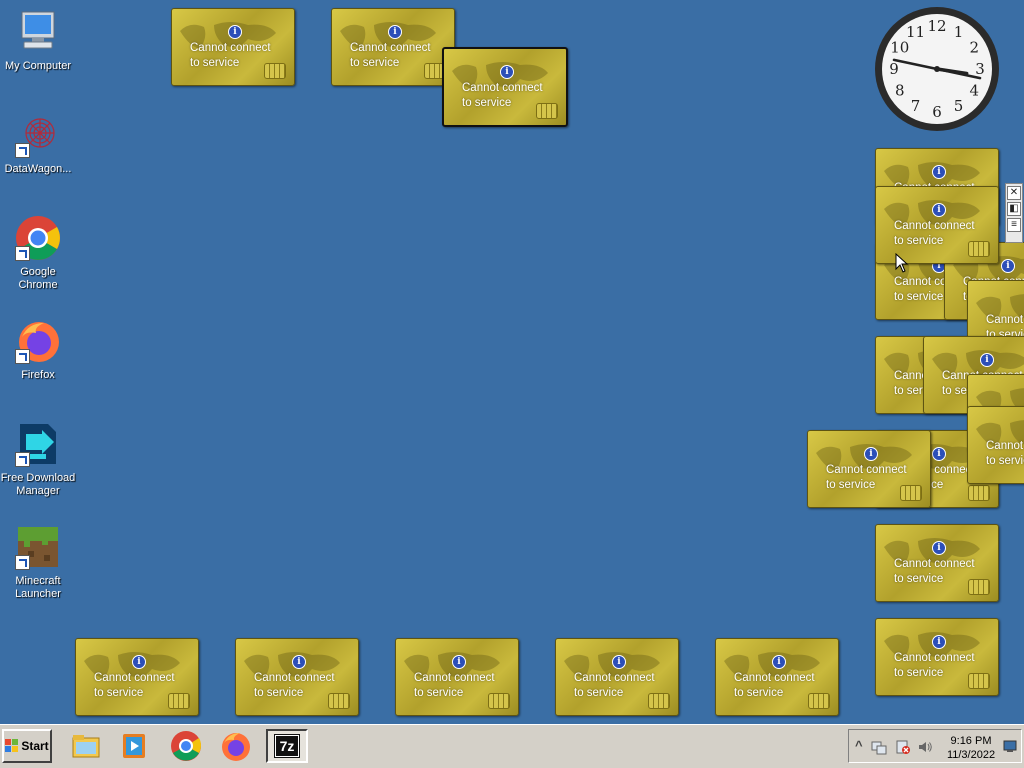 This screenshot has width=1024, height=768. I want to click on desktop-icon-label: My Computer, so click(38, 66).